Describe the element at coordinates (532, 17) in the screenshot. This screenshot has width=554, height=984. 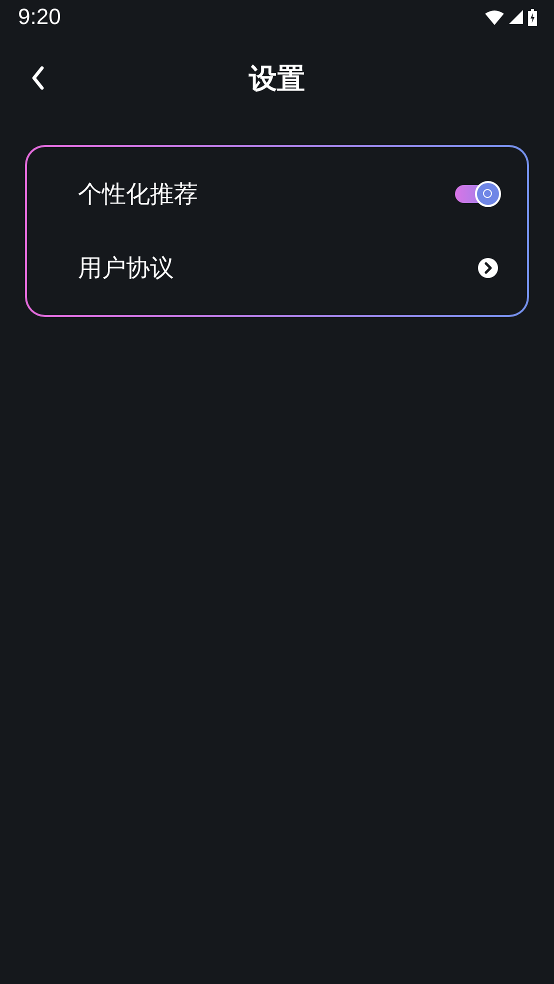
I see `battery-icon` at that location.